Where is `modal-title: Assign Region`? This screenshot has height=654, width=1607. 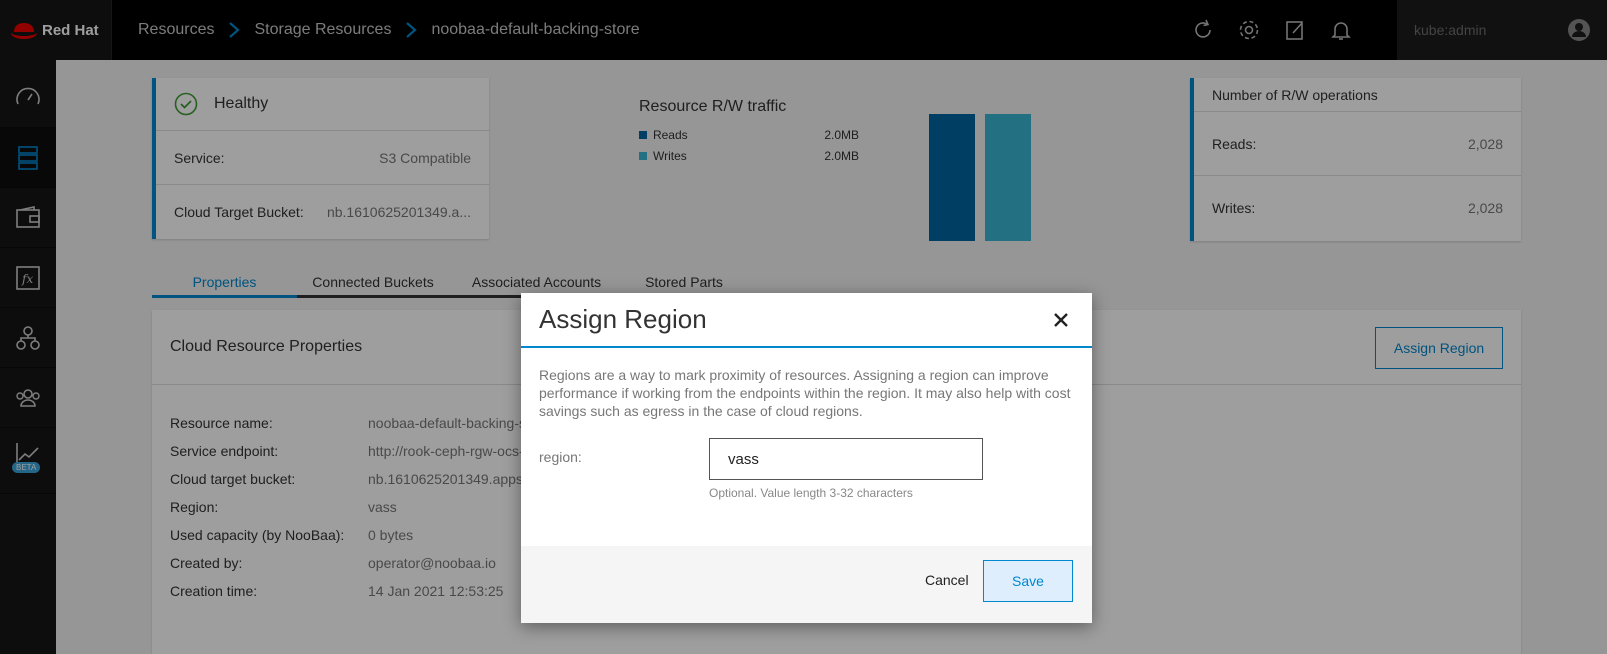
modal-title: Assign Region is located at coordinates (623, 319).